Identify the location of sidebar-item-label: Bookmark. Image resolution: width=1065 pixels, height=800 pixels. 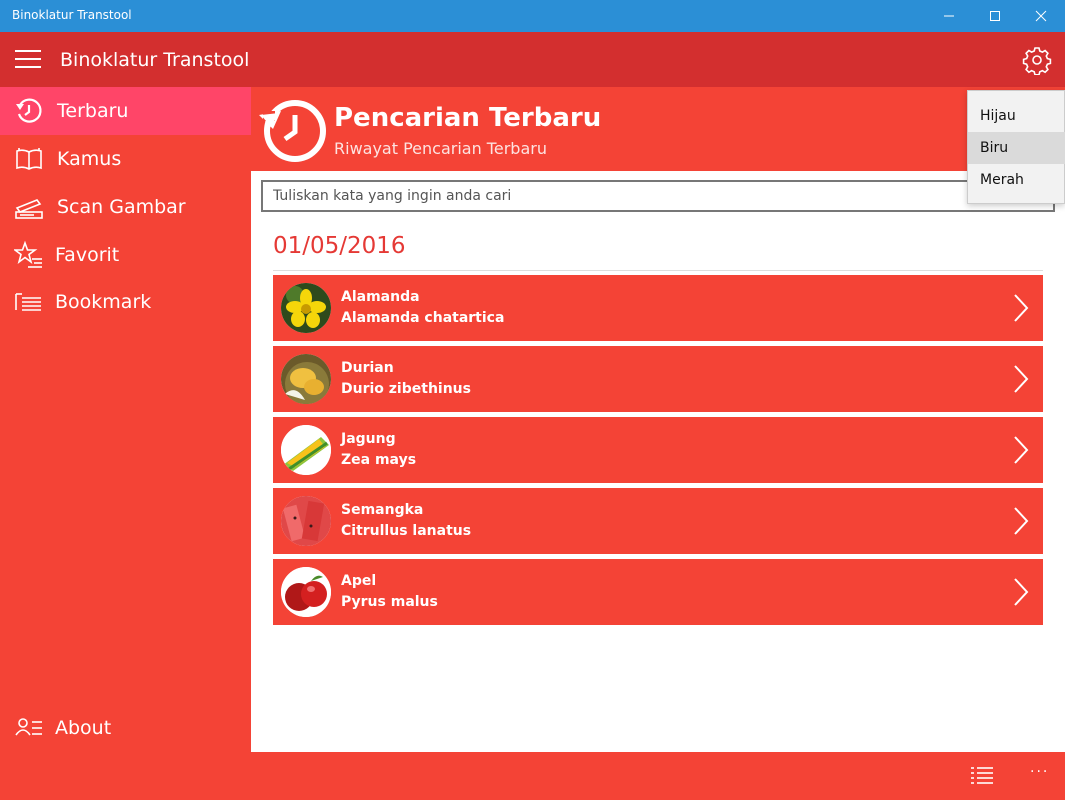
(103, 302).